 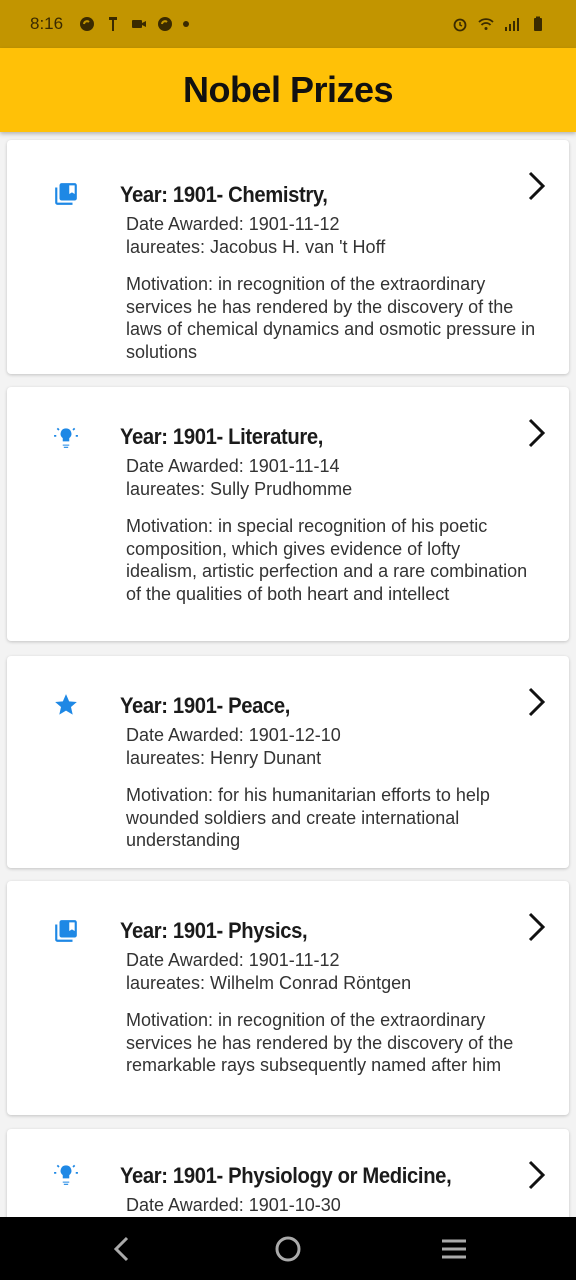 I want to click on prize-title: Year: 1901- Chemistry,, so click(x=224, y=194).